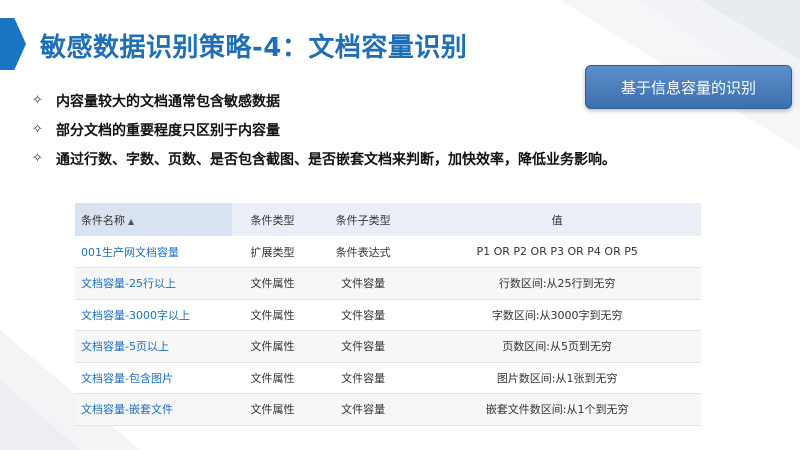 The height and width of the screenshot is (450, 800). Describe the element at coordinates (13, 44) in the screenshot. I see `chevron-right-icon` at that location.